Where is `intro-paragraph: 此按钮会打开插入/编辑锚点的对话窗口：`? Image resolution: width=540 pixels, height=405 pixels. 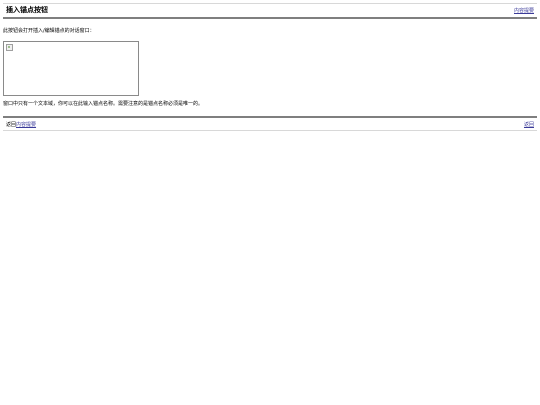 intro-paragraph: 此按钮会打开插入/编辑锚点的对话窗口： is located at coordinates (49, 31).